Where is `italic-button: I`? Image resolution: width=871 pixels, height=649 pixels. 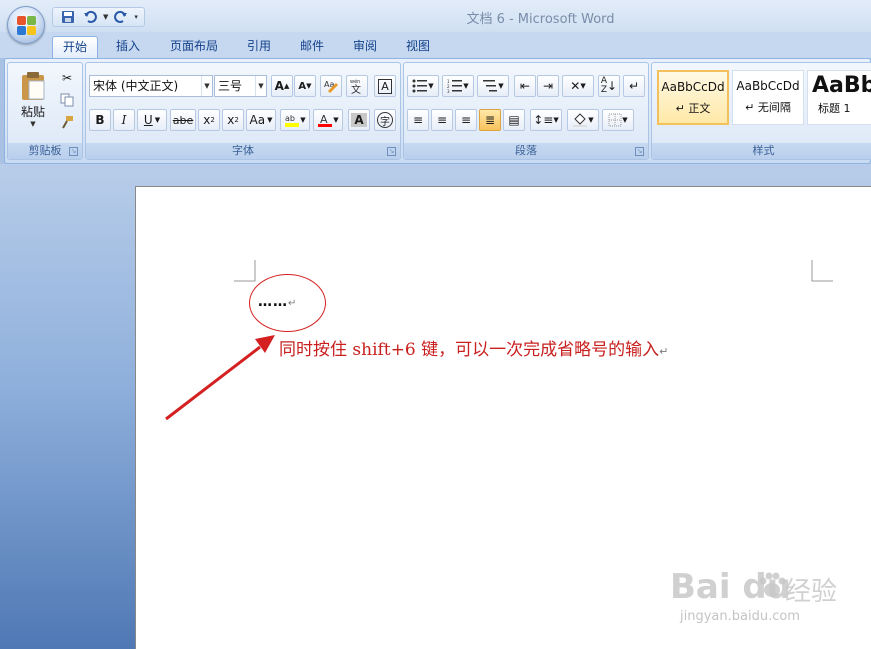
italic-button: I is located at coordinates (124, 120).